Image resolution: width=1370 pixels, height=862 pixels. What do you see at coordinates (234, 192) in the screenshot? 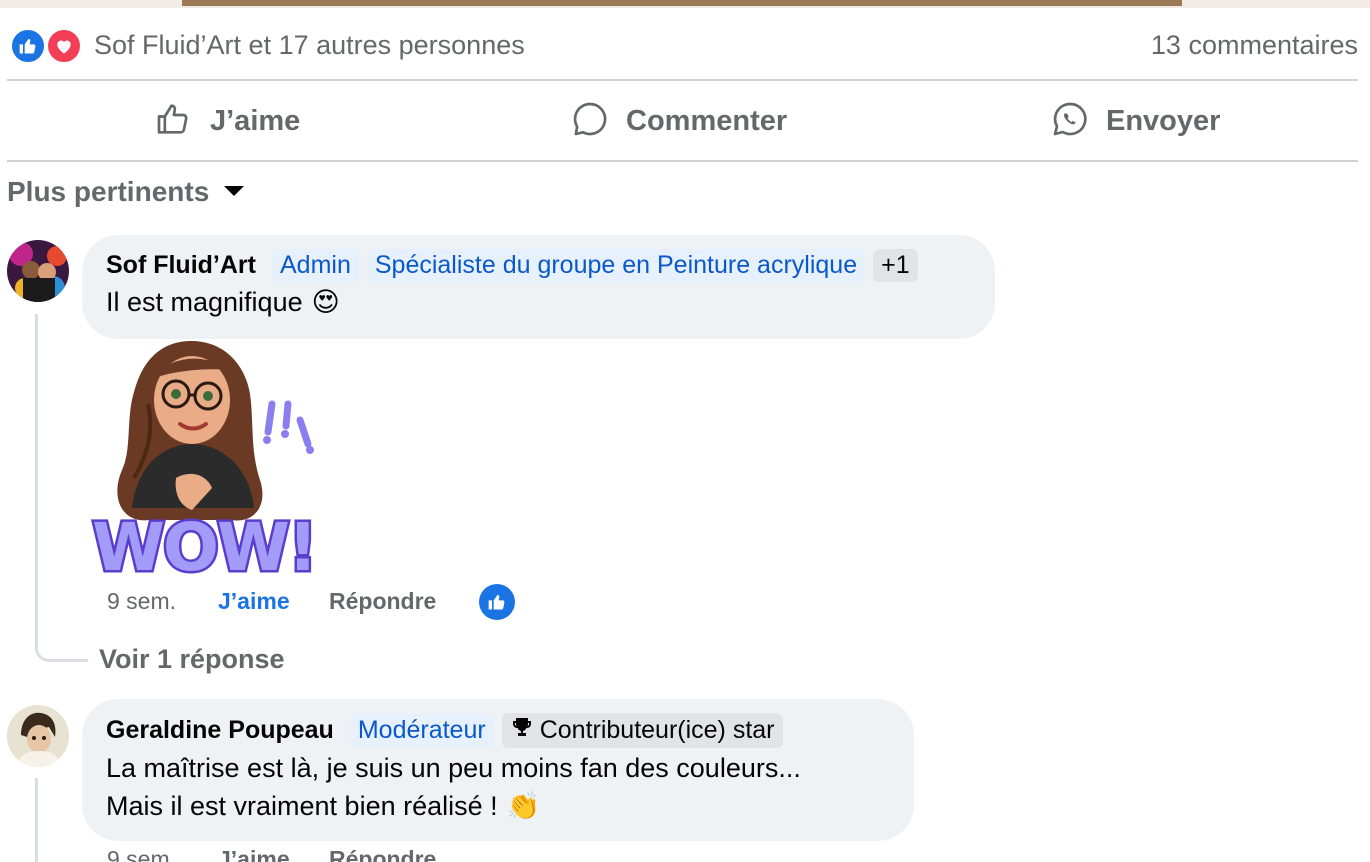
I see `caret-down-icon` at bounding box center [234, 192].